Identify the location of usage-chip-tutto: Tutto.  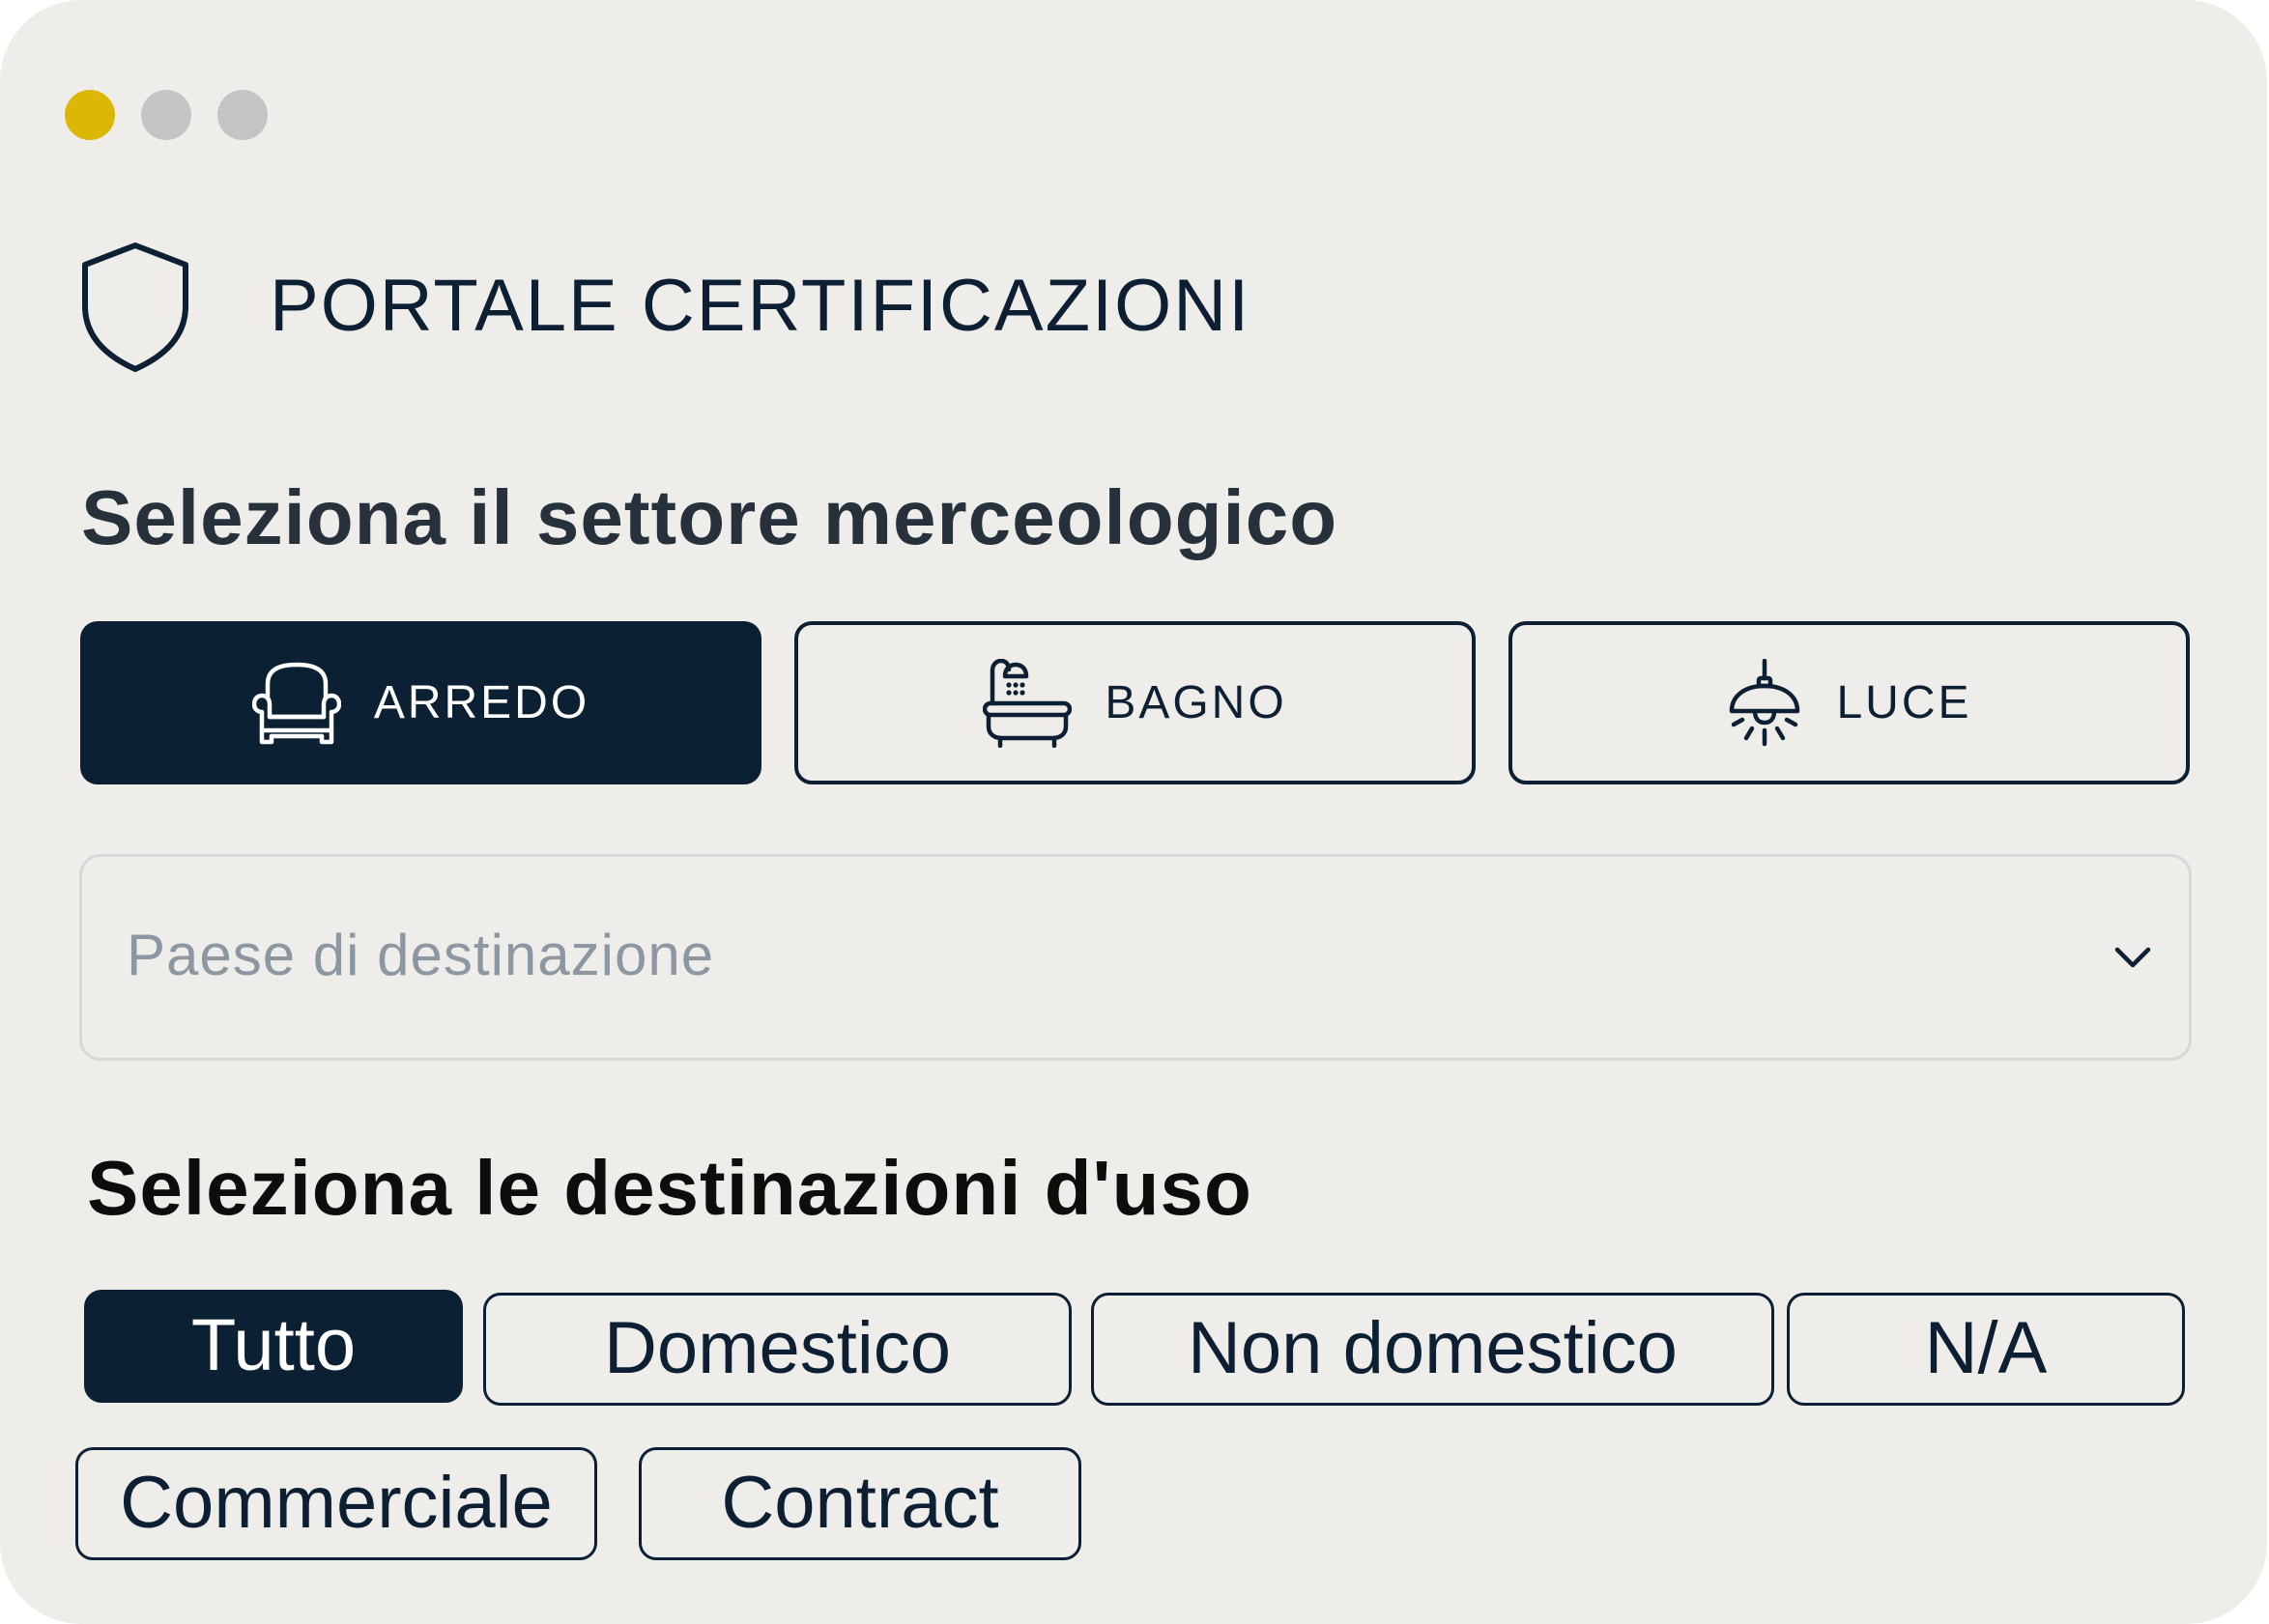
(273, 1346).